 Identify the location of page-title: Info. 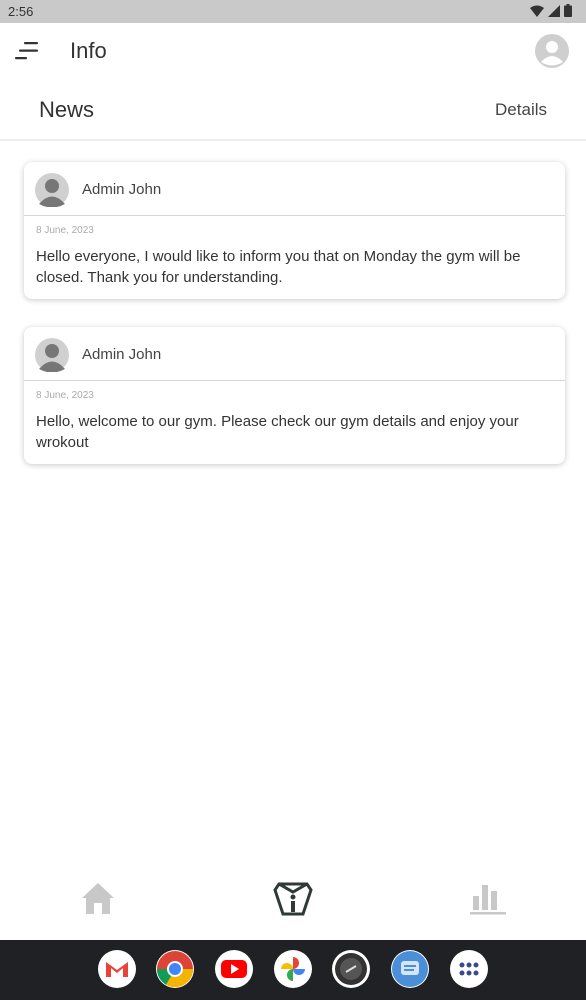
(88, 50).